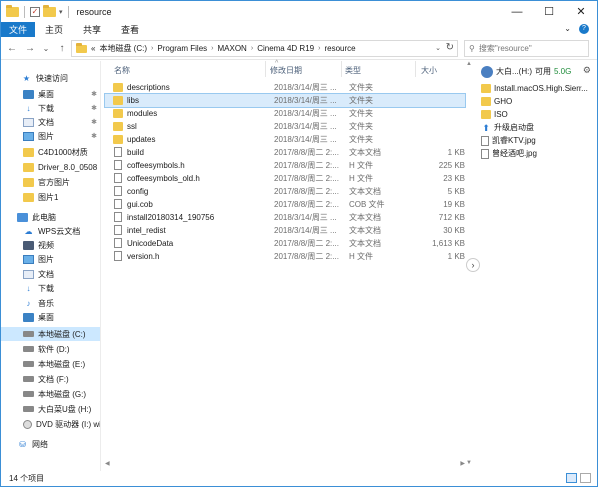 The image size is (598, 487). I want to click on file-row: gui.cob 2017/8/8/周二 2:... COB 文件 19 KB, so click(285, 204).